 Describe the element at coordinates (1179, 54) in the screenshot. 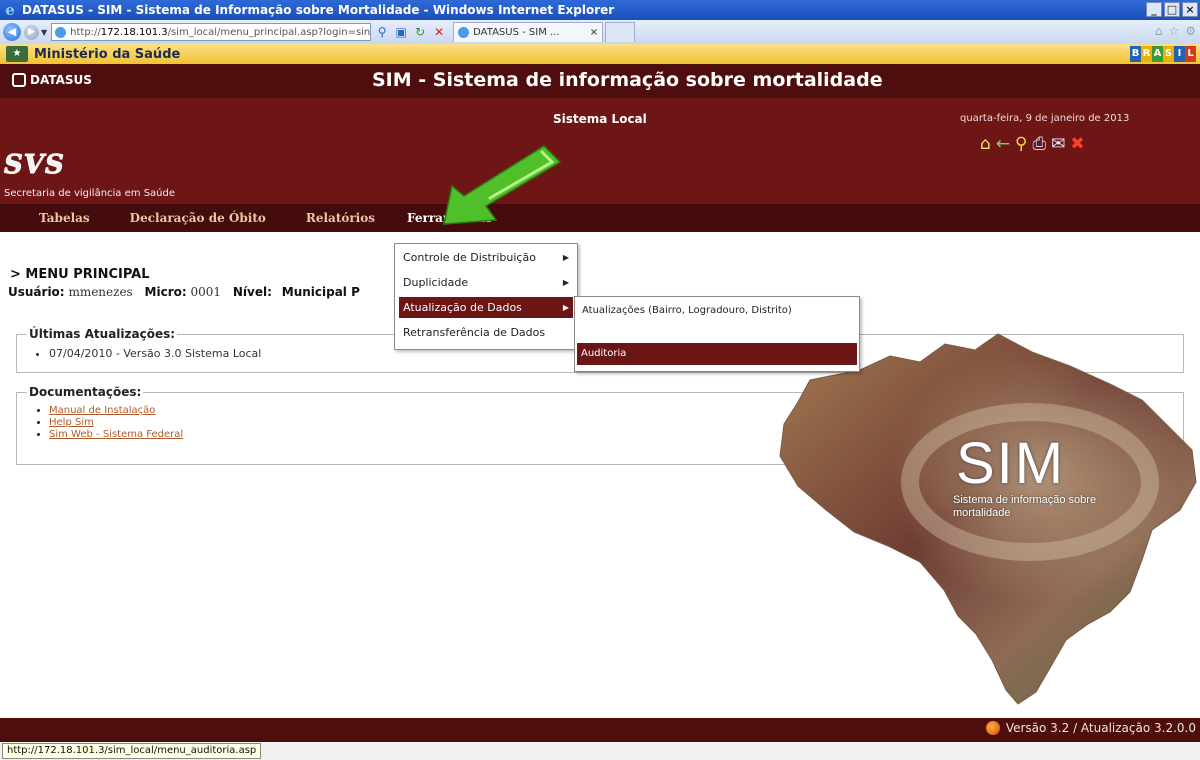

I see `brasil-letter: I` at that location.